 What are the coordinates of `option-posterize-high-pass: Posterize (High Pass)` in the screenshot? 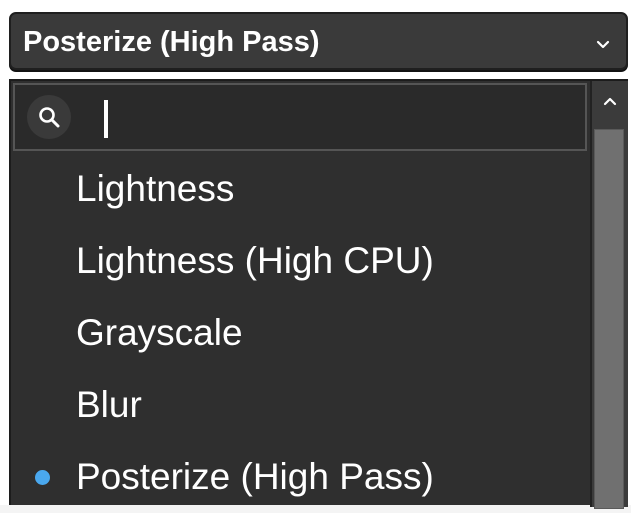 It's located at (300, 477).